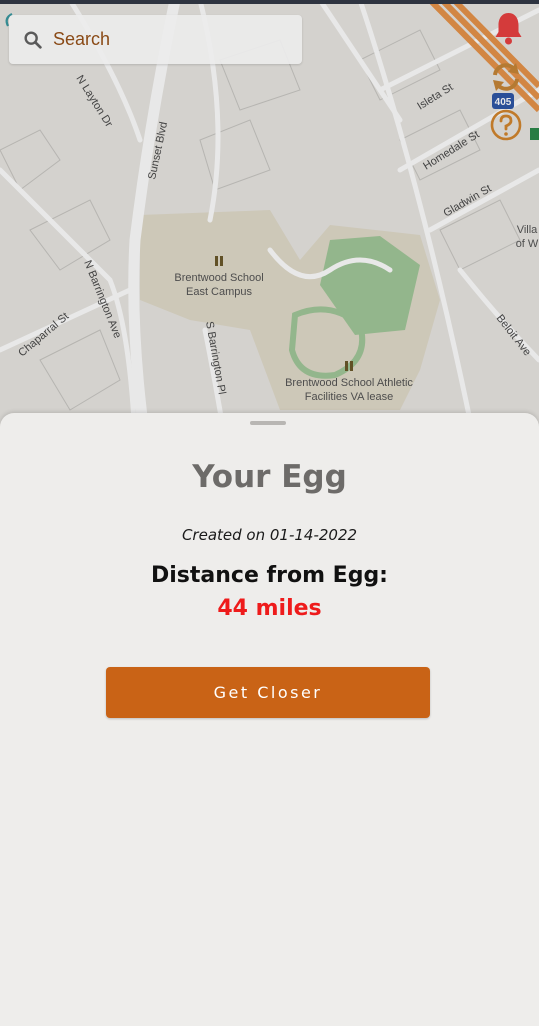  What do you see at coordinates (155, 39) in the screenshot?
I see `search-bar: Search` at bounding box center [155, 39].